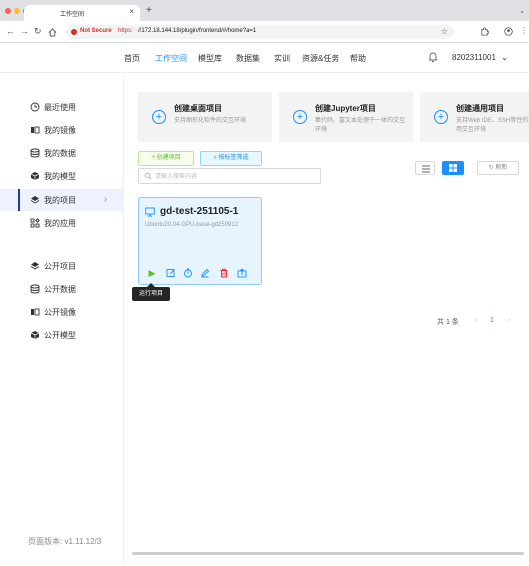 This screenshot has width=529, height=566. I want to click on sidebar-item-label: 公开项目, so click(60, 266).